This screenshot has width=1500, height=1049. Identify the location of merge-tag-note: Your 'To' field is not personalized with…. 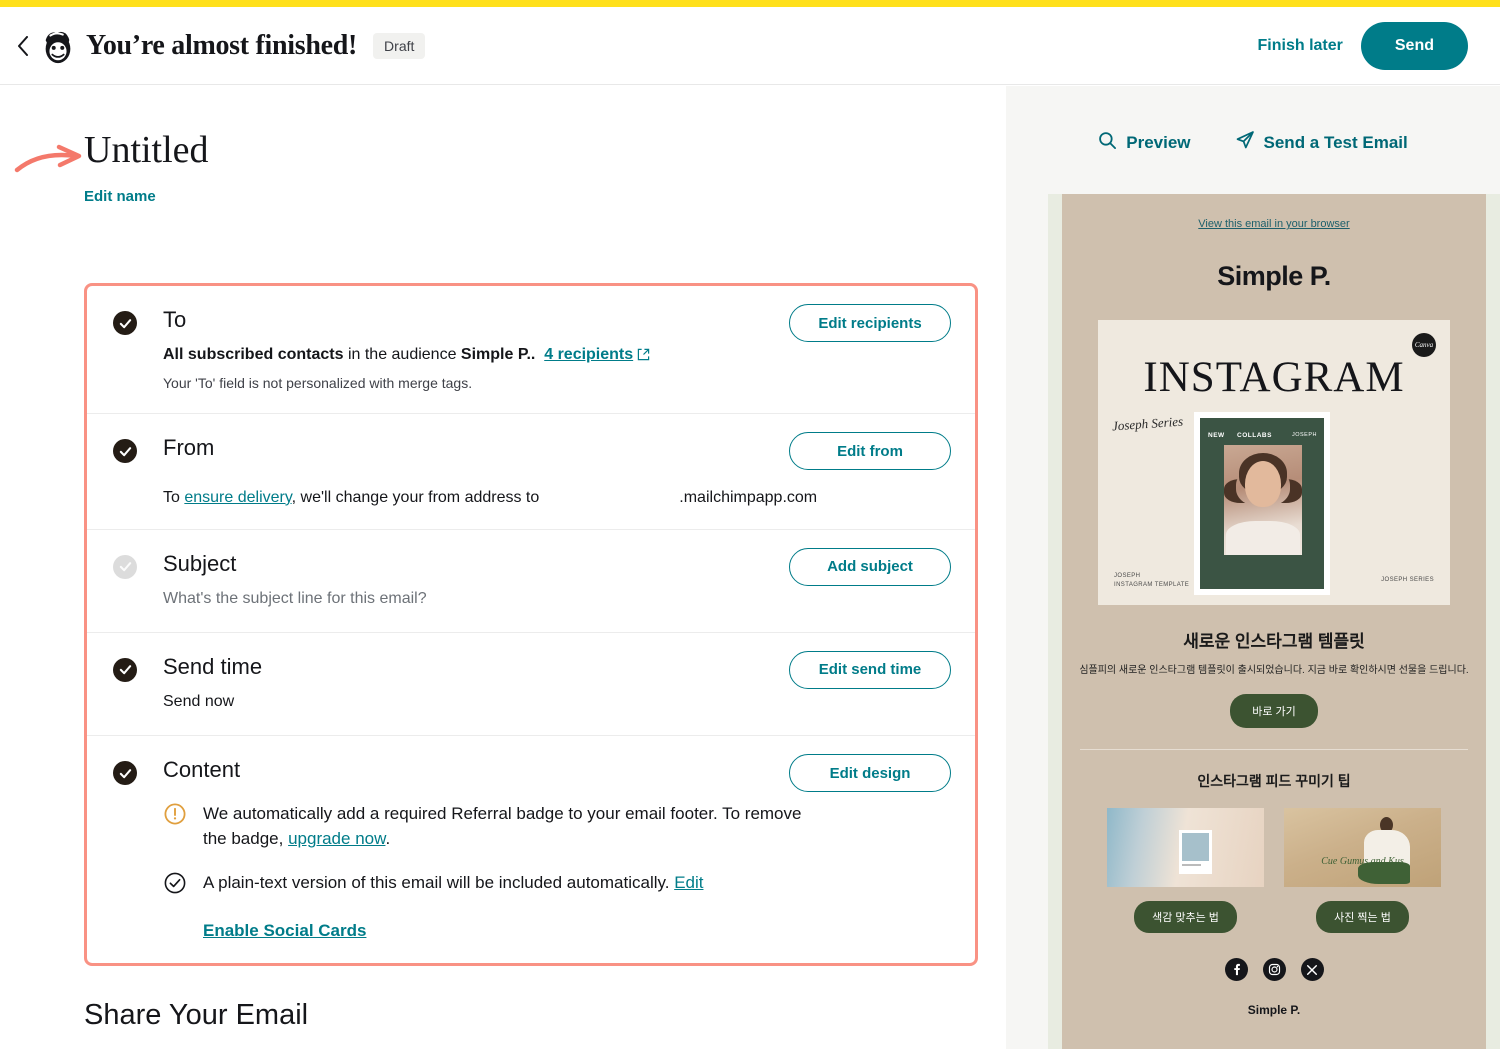
(318, 383).